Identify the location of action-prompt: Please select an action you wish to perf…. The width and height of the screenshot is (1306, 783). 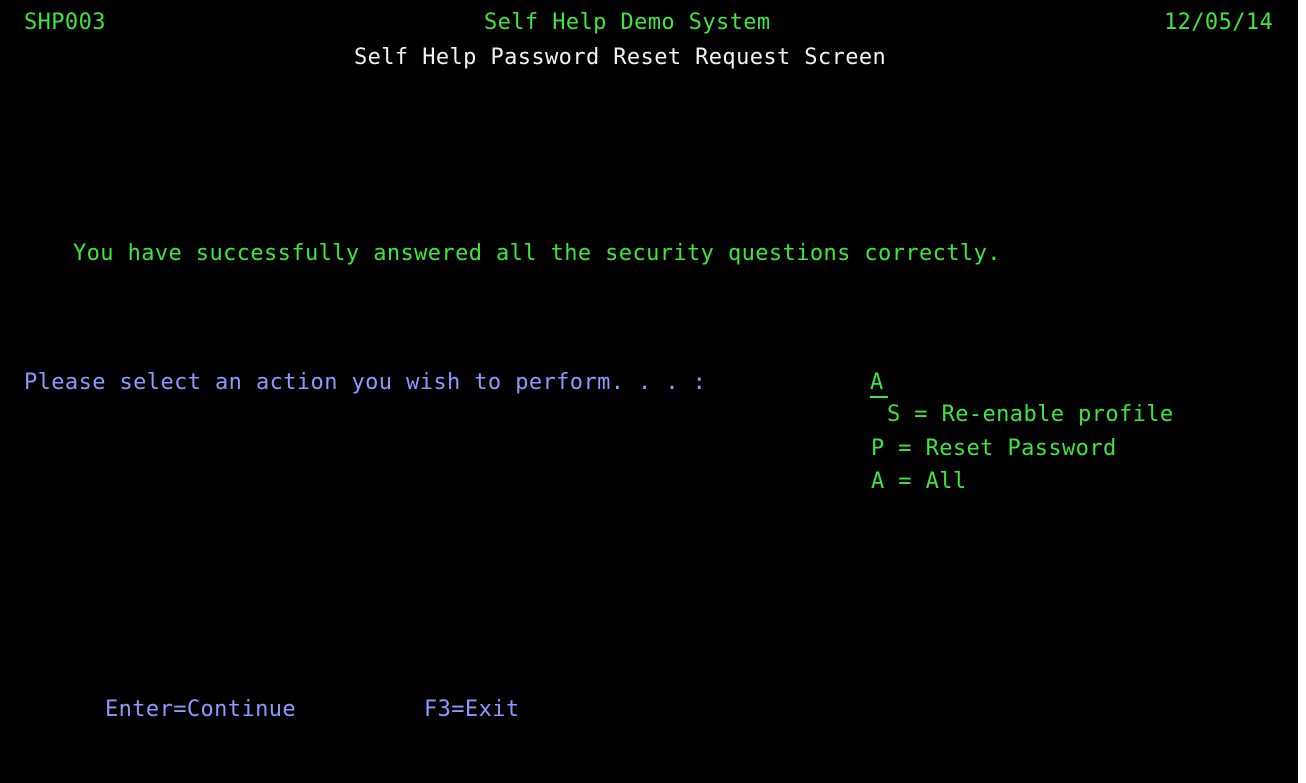
(365, 382).